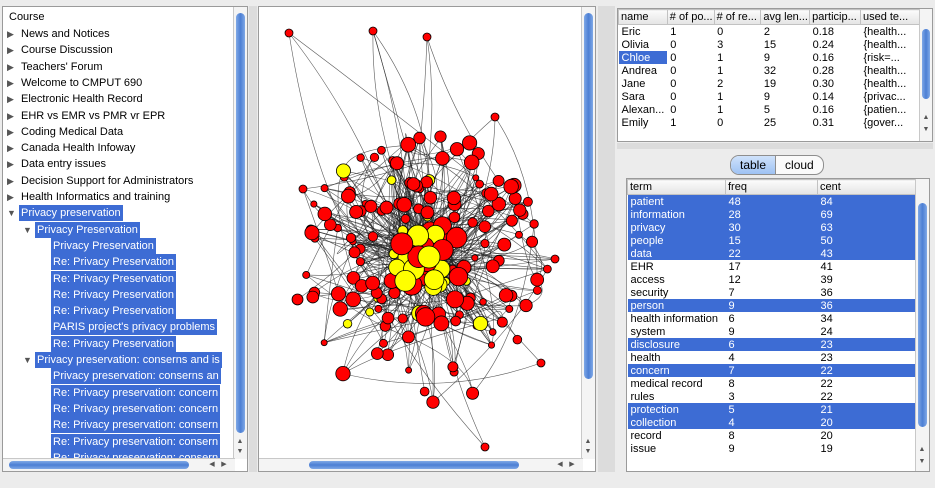  I want to click on table-row: medical record 8 22, so click(773, 383).